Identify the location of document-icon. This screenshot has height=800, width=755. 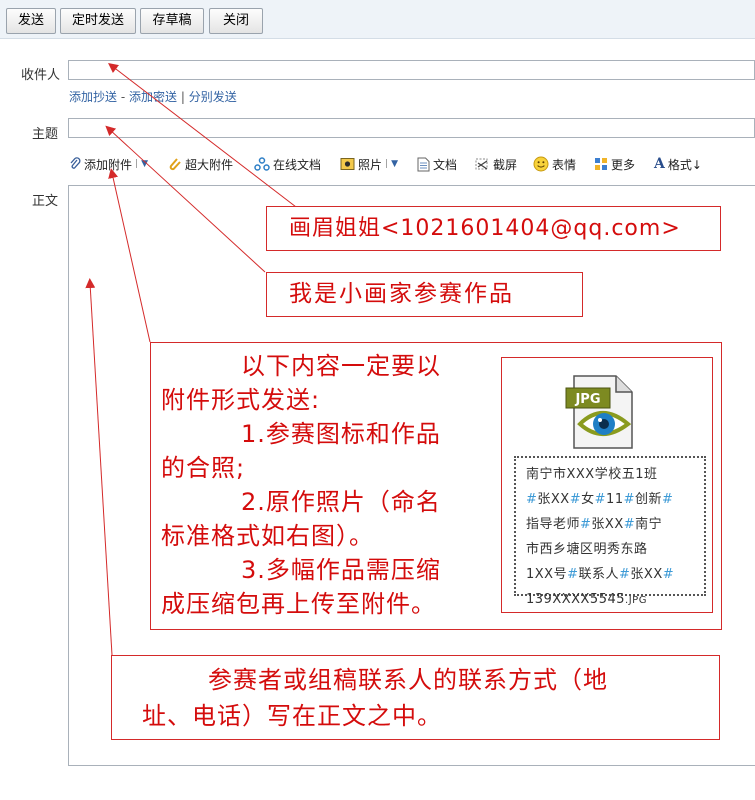
(423, 164).